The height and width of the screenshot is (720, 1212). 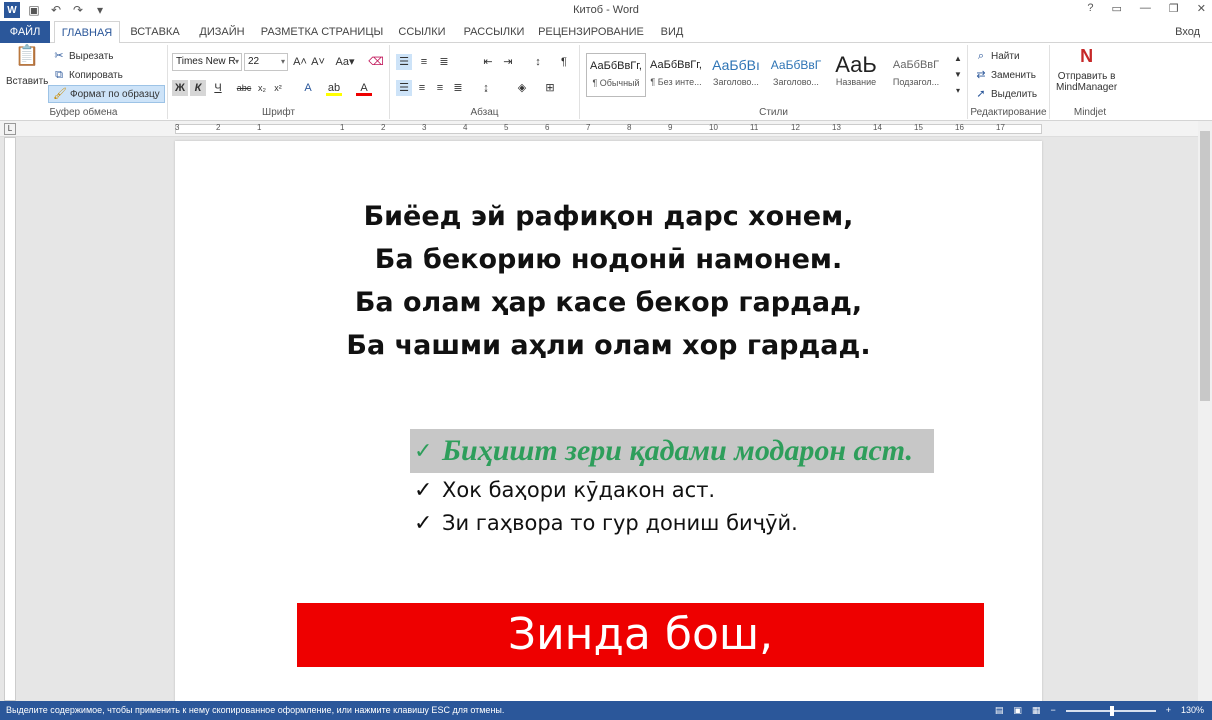 I want to click on increase-indent-icon: ⇥, so click(x=508, y=62).